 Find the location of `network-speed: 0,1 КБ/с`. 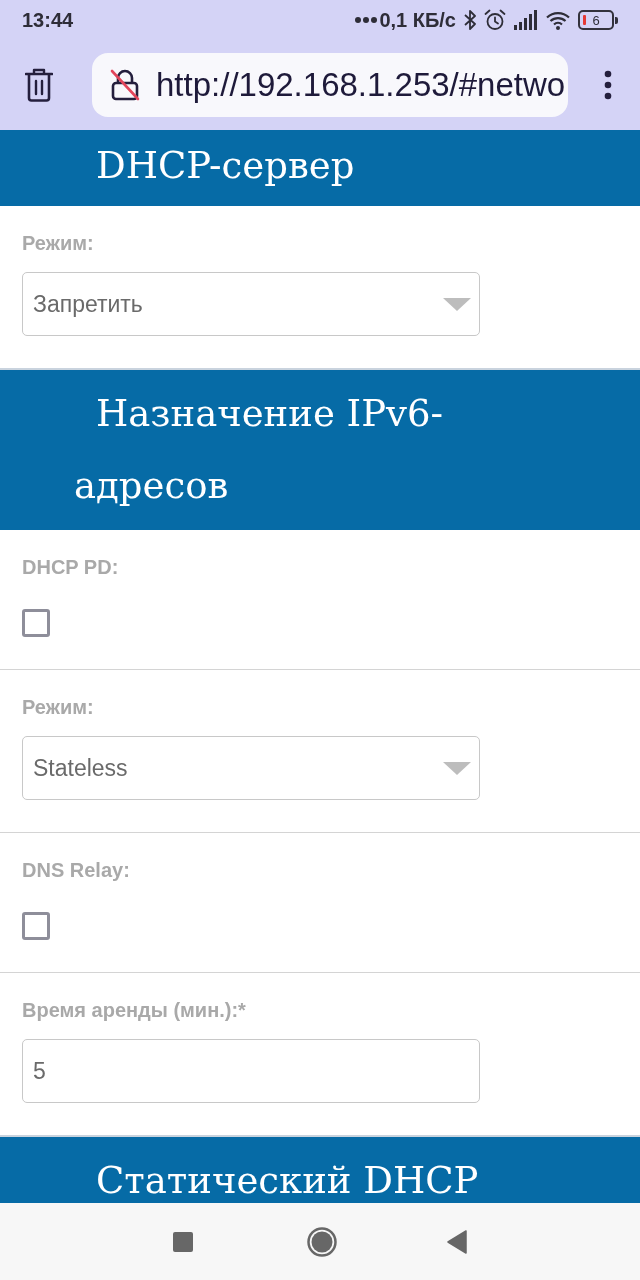

network-speed: 0,1 КБ/с is located at coordinates (417, 20).